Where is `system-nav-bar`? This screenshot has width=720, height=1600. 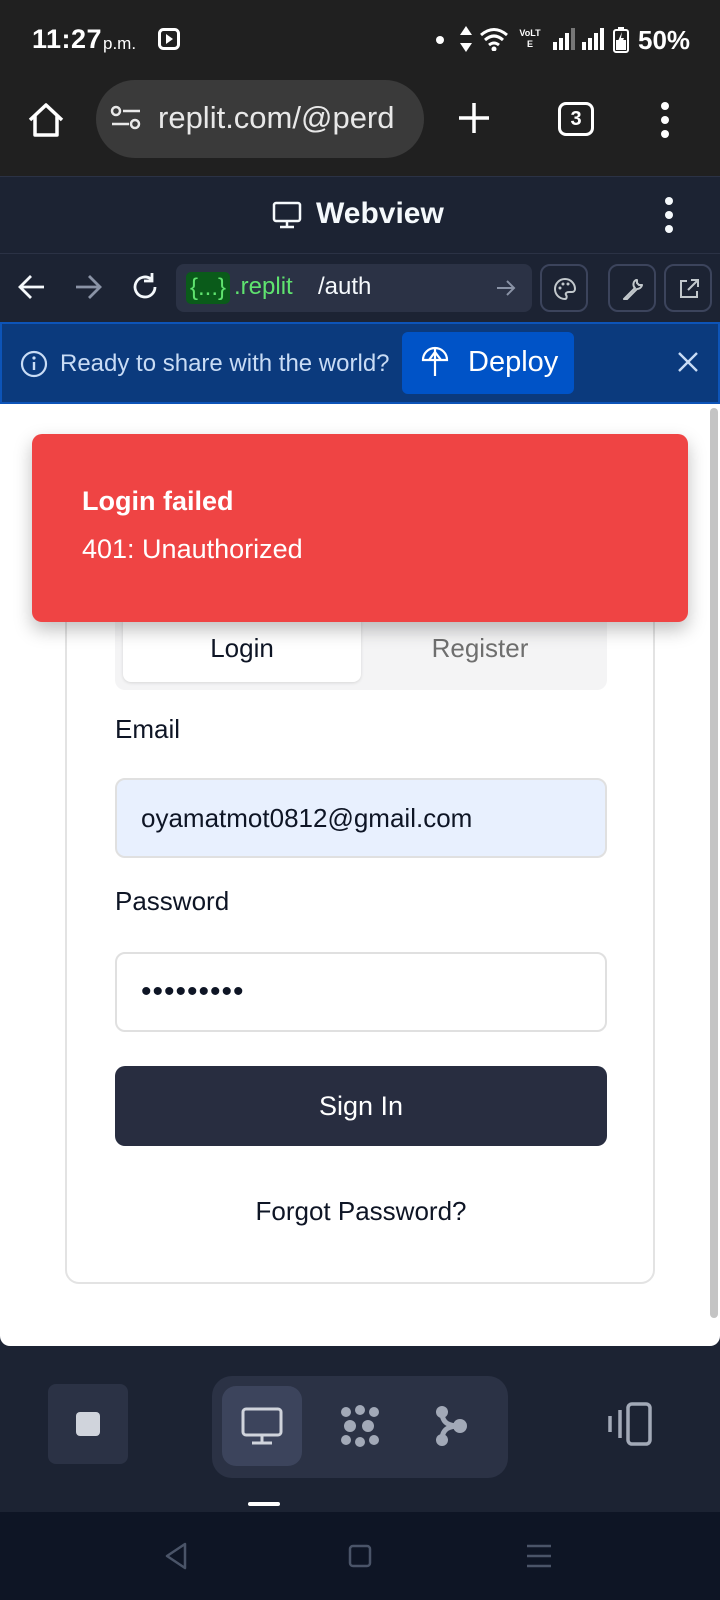 system-nav-bar is located at coordinates (360, 1556).